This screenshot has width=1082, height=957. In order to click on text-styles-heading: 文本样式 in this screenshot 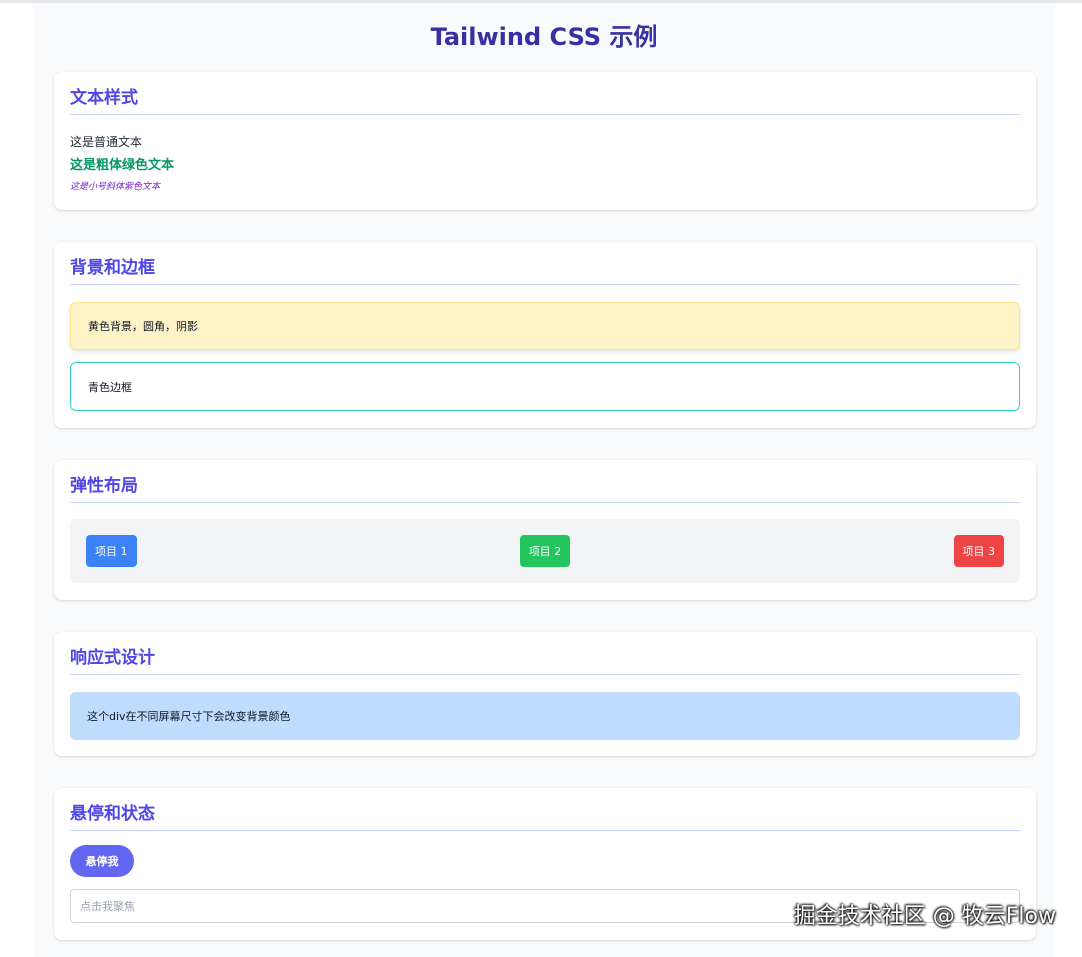, I will do `click(545, 100)`.